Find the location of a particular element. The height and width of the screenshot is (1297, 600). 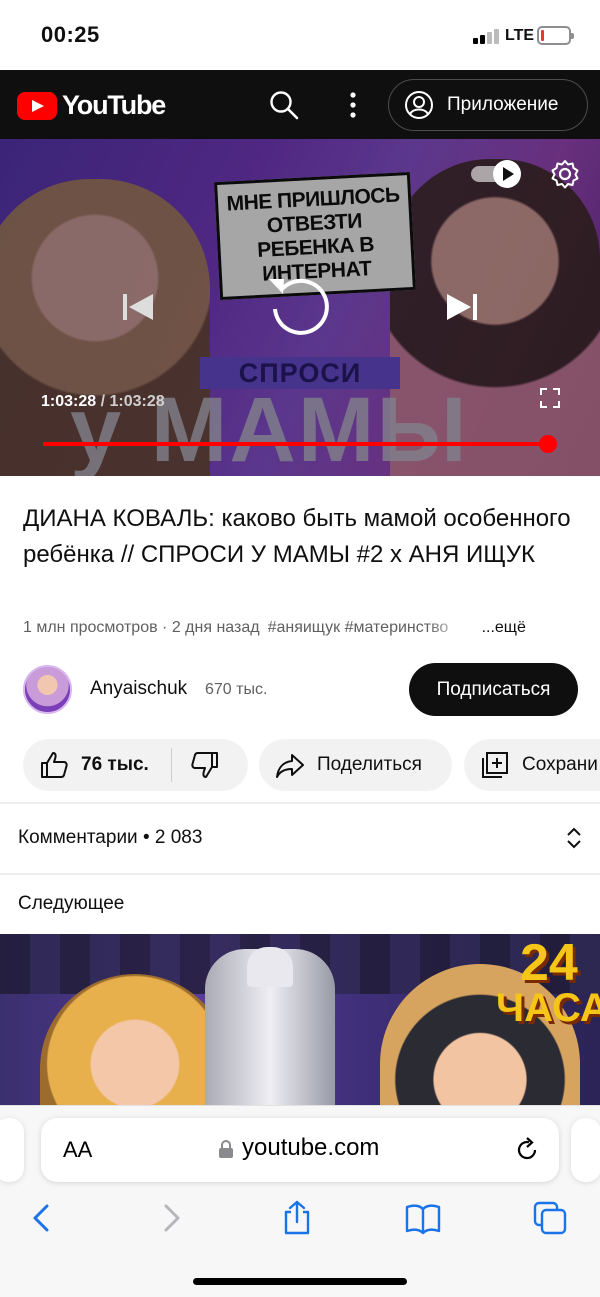

thumbs-down-icon is located at coordinates (205, 765).